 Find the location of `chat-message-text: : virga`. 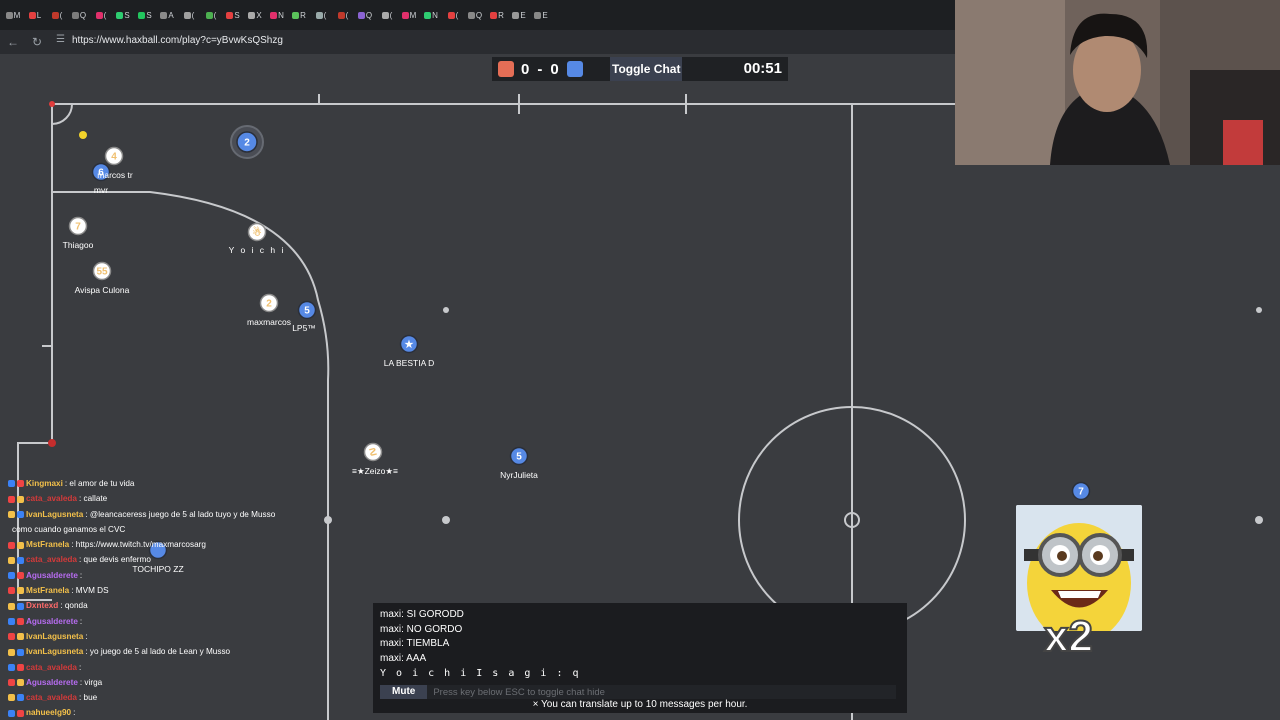

chat-message-text: : virga is located at coordinates (91, 682).